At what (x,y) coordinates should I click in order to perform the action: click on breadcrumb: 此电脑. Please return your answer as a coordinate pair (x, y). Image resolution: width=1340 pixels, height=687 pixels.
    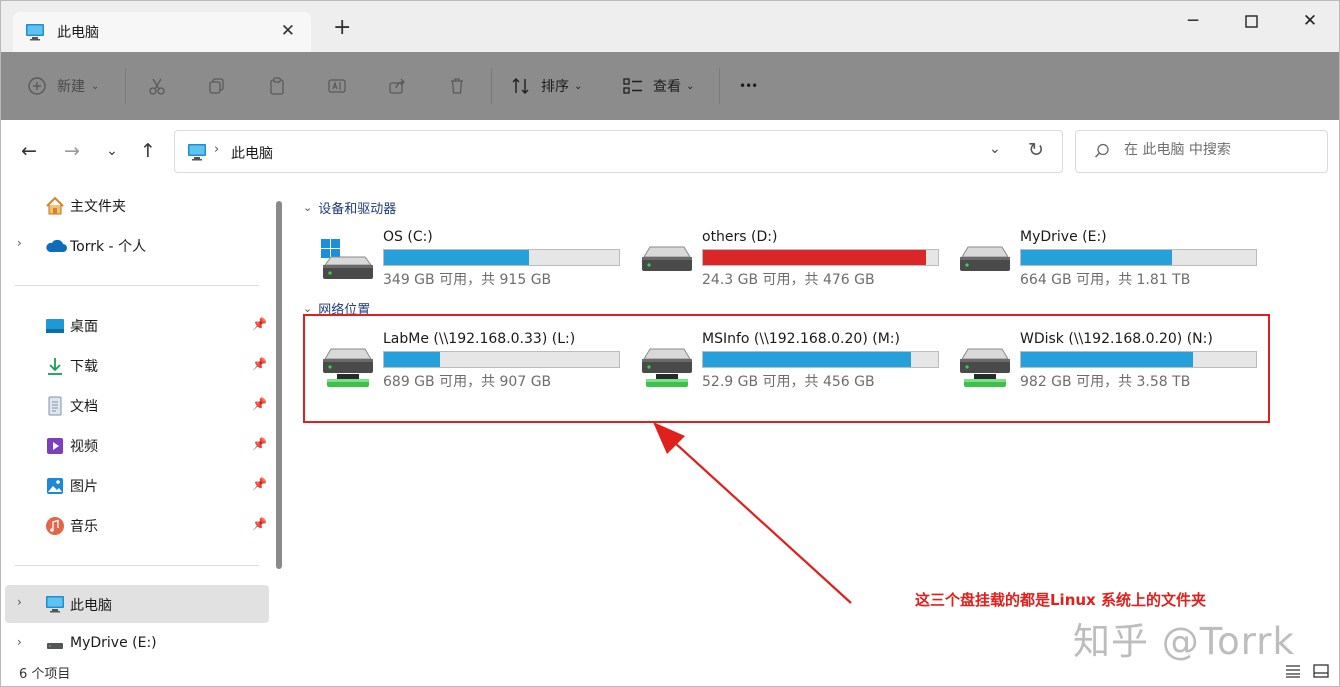
    Looking at the image, I should click on (252, 153).